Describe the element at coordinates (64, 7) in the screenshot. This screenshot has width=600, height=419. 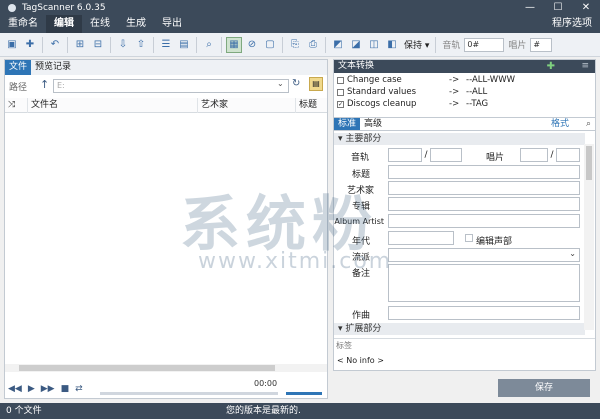
I see `window-title: TagScanner 6.0.35` at that location.